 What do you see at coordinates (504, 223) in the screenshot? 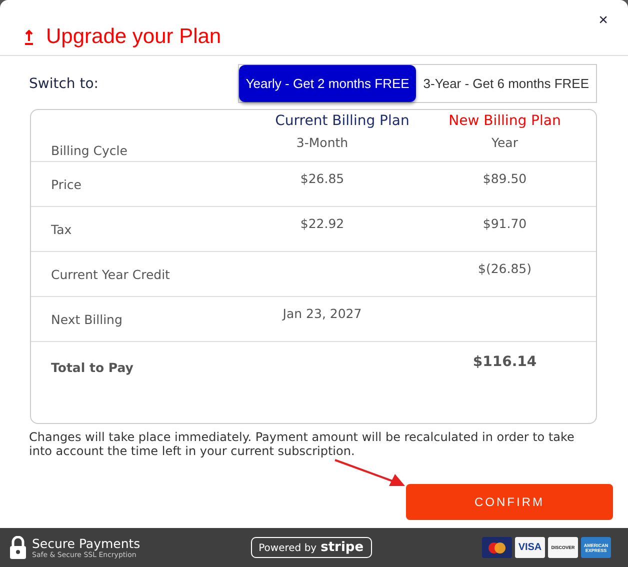
I see `table-cell: $91.70` at bounding box center [504, 223].